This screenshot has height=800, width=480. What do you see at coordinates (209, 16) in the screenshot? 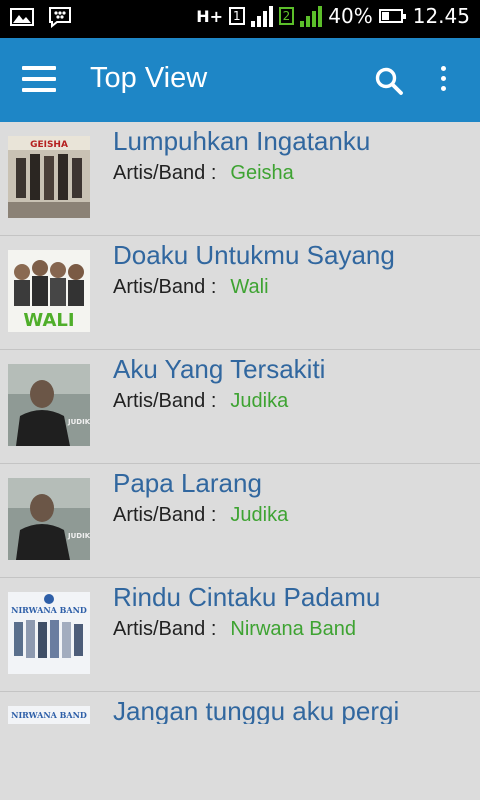
I see `network-type: H+` at bounding box center [209, 16].